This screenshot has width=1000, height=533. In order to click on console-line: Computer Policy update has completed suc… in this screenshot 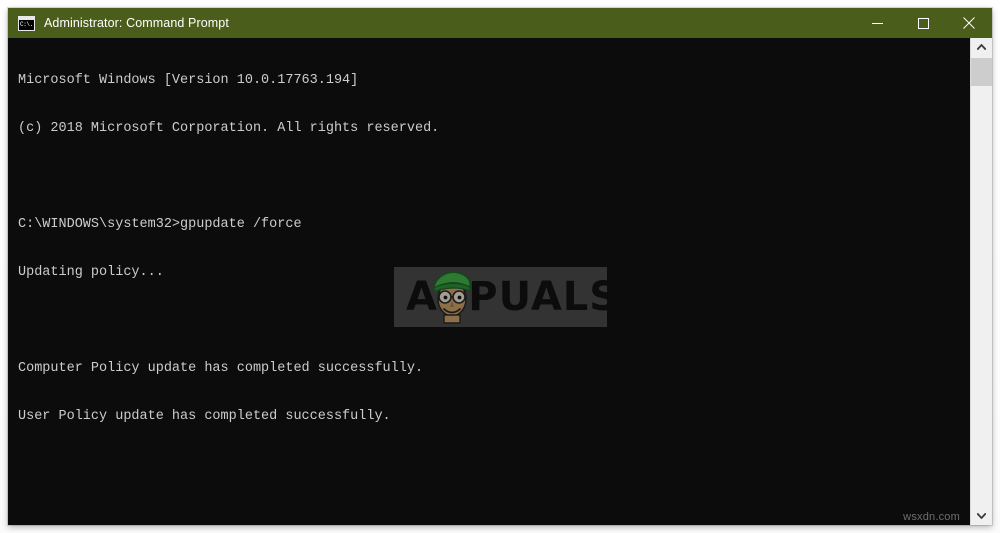, I will do `click(221, 368)`.